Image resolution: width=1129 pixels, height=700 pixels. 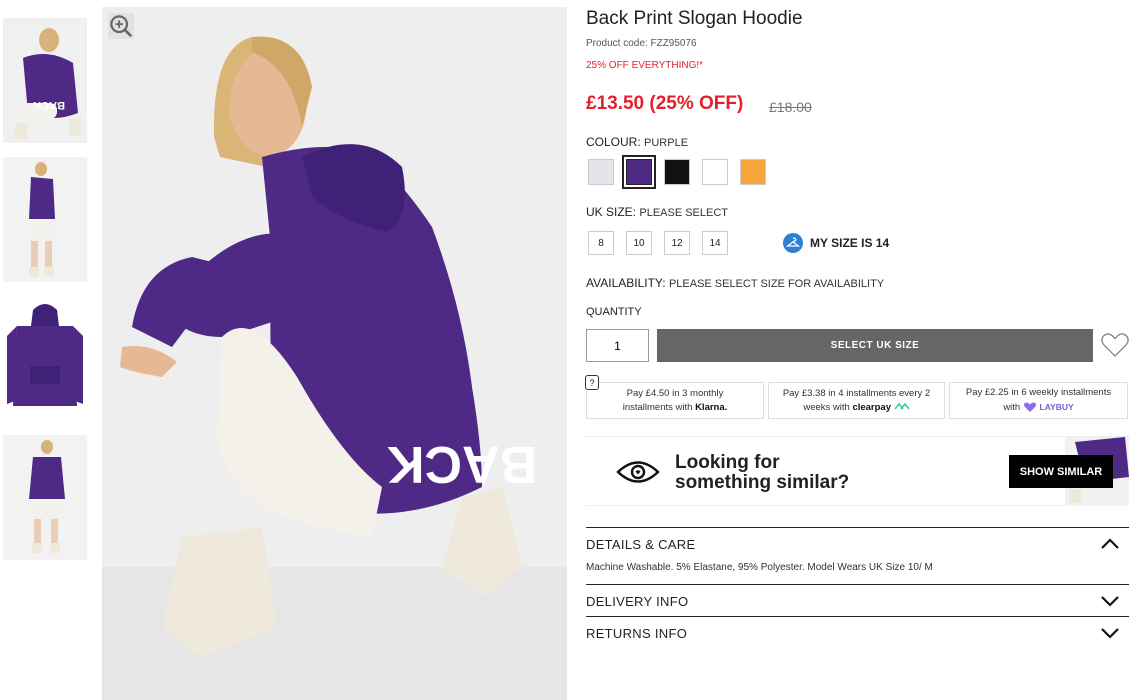 What do you see at coordinates (637, 633) in the screenshot?
I see `returns-info-title: RETURNS INFO` at bounding box center [637, 633].